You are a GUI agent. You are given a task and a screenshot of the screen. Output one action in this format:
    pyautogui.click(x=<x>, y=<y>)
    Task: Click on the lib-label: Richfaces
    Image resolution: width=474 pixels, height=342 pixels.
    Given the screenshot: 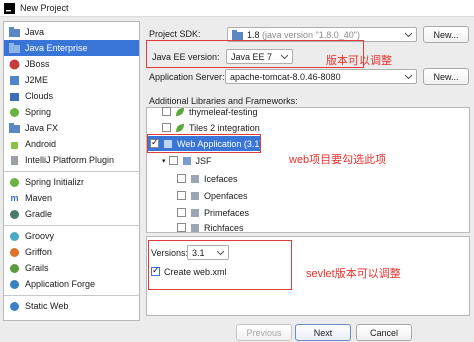 What is the action you would take?
    pyautogui.click(x=224, y=227)
    